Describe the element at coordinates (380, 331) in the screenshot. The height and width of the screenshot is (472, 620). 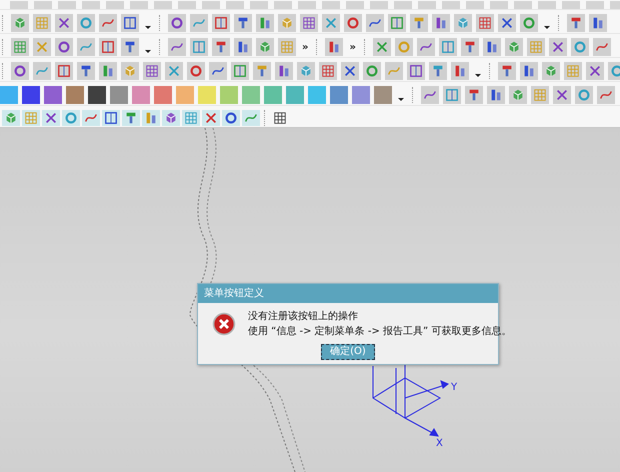
I see `error-message: 使用 “信息 -> 定制菜单条 -> 报告工具” 可获取更多信息。` at that location.